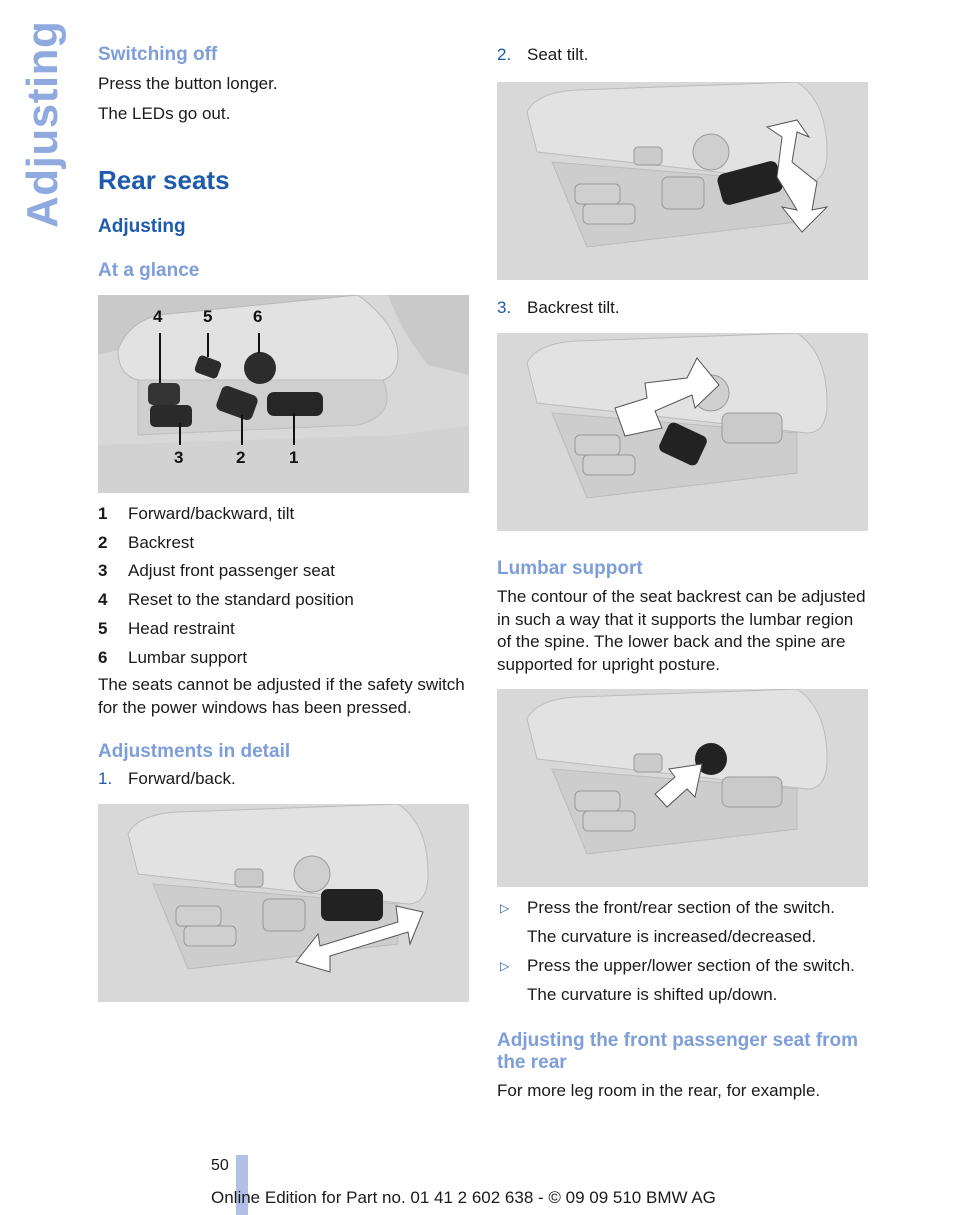  What do you see at coordinates (260, 368) in the screenshot?
I see `lumbar-switch` at bounding box center [260, 368].